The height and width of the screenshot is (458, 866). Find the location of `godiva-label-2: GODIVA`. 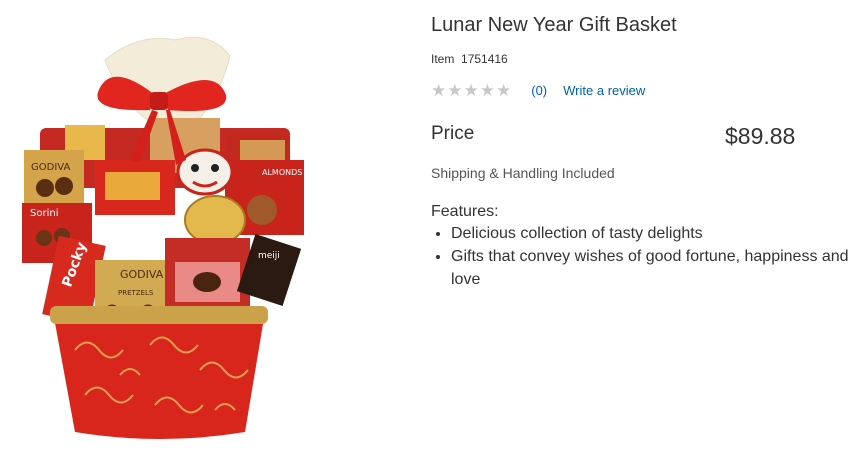

godiva-label-2: GODIVA is located at coordinates (142, 274).